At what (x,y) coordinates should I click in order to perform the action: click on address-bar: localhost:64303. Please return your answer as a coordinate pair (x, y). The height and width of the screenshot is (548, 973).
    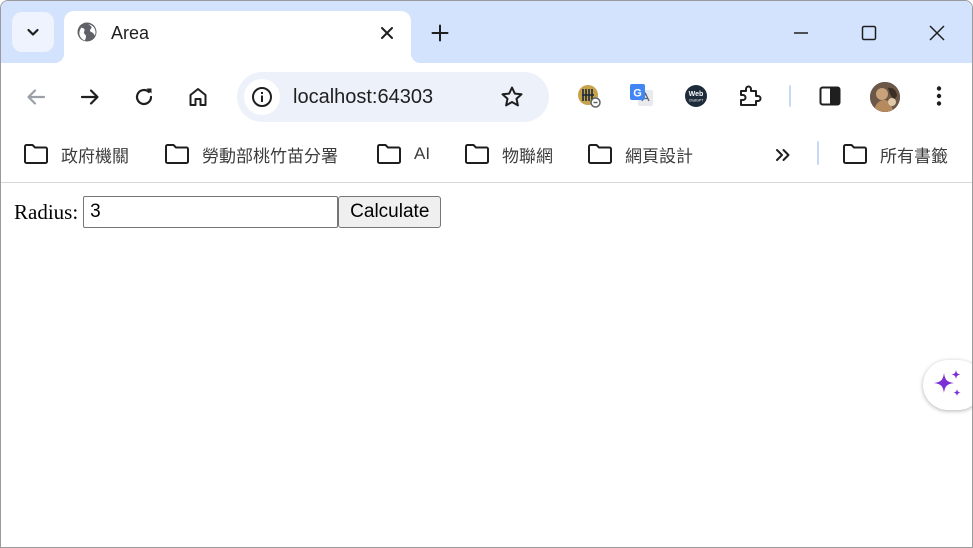
    Looking at the image, I should click on (393, 97).